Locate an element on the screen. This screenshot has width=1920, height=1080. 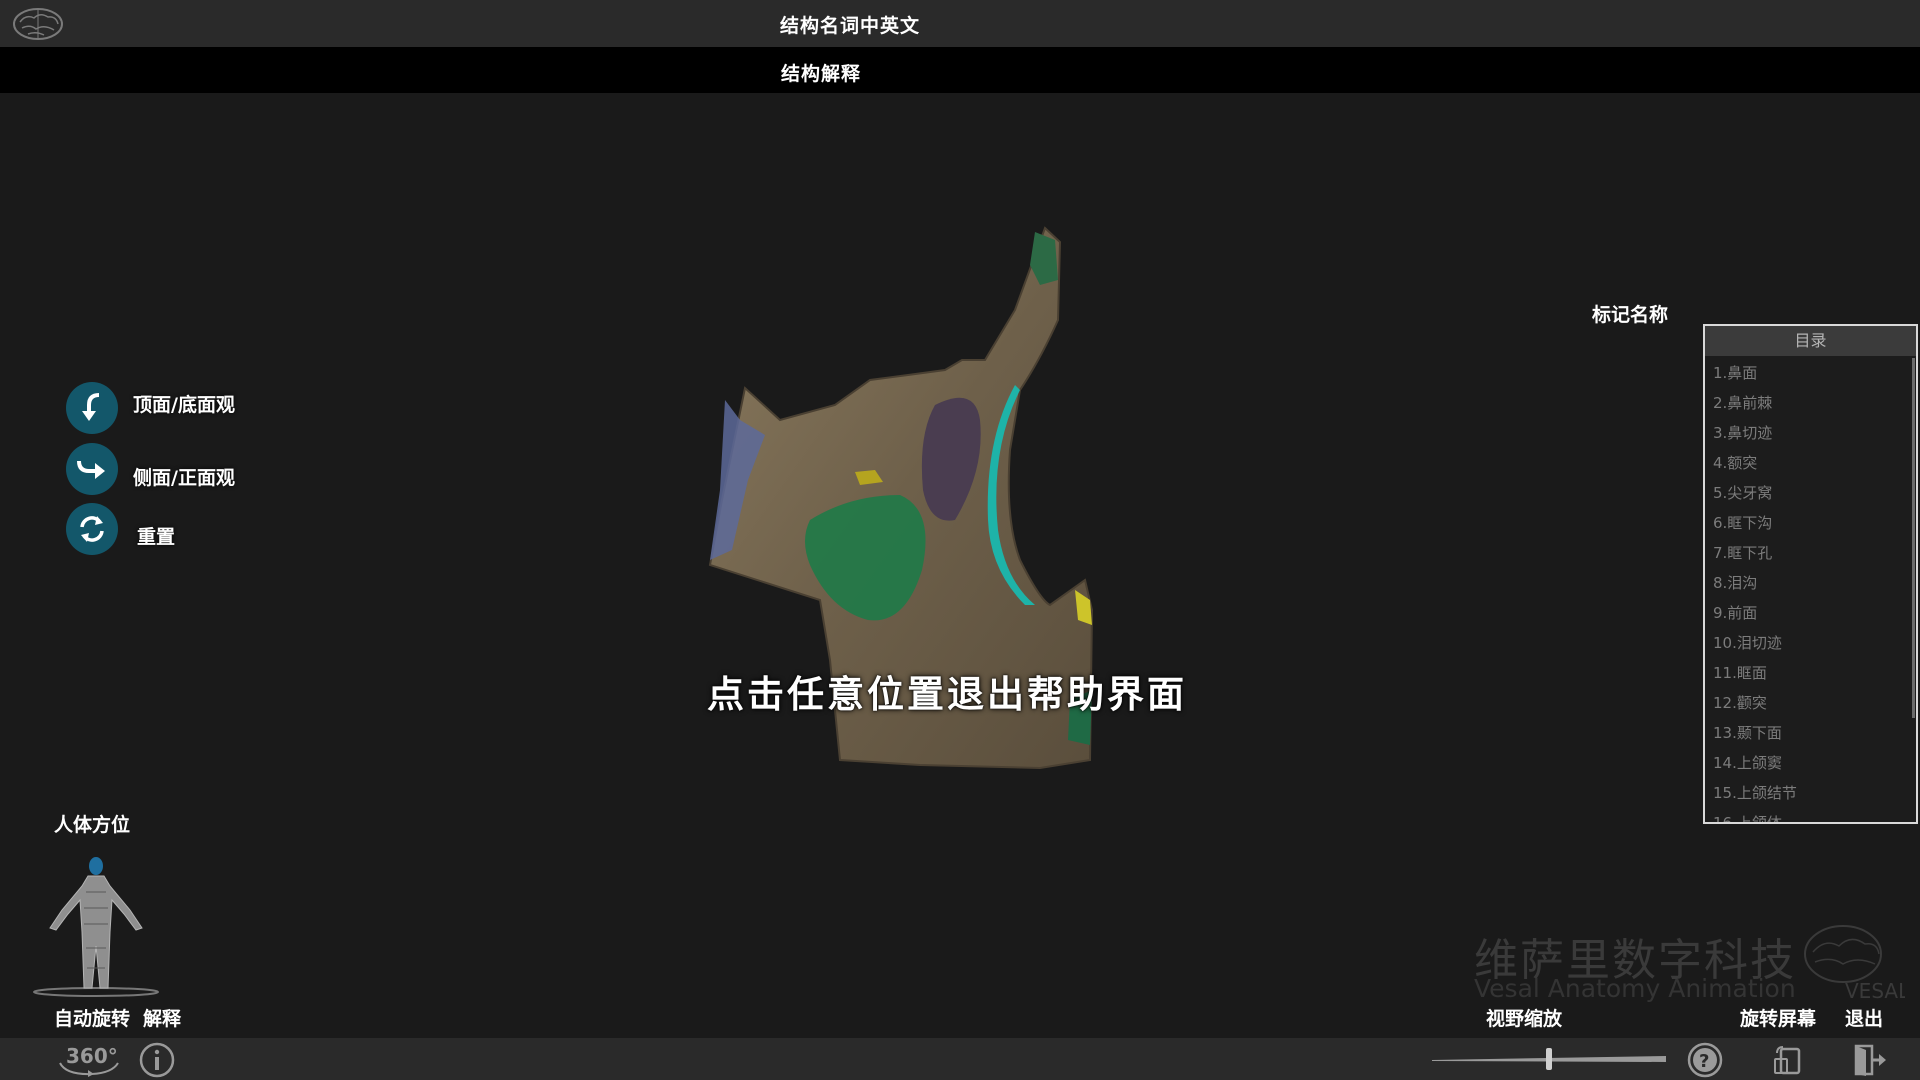
help-overlay-text: 点击任意位置退出帮助界面 is located at coordinates (947, 691).